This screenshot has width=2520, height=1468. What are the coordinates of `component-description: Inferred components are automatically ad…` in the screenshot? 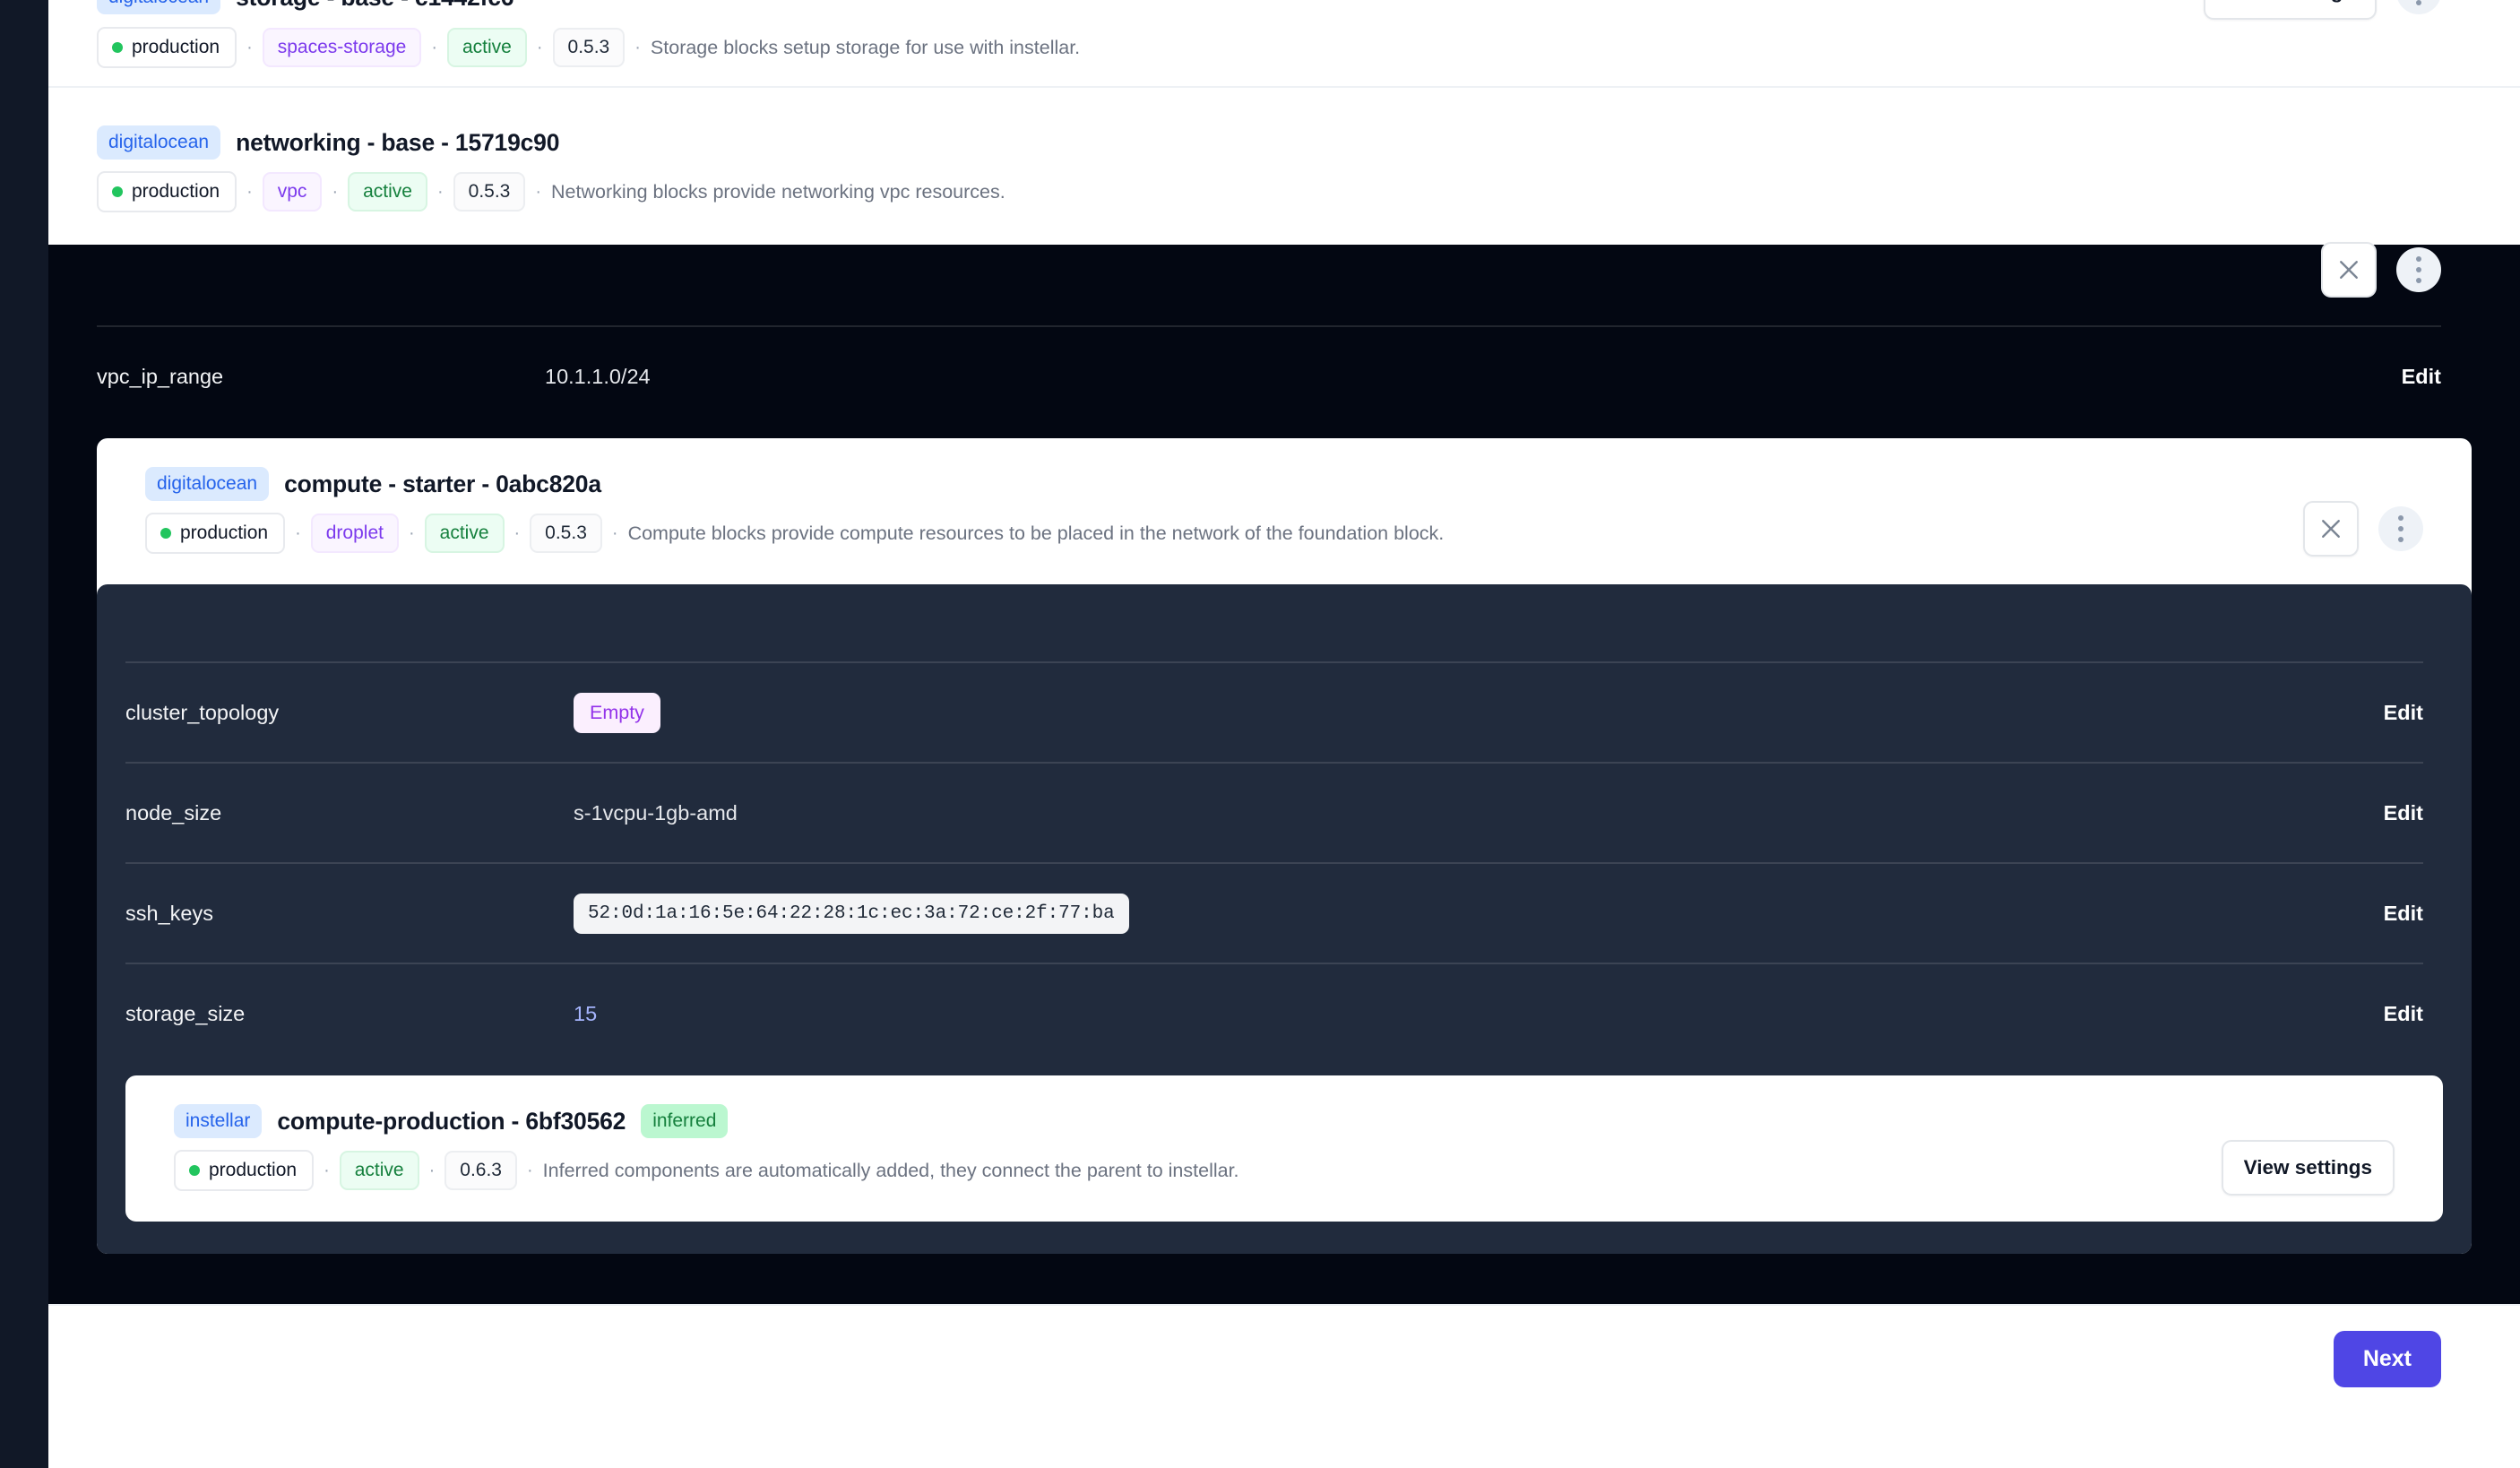 It's located at (890, 1170).